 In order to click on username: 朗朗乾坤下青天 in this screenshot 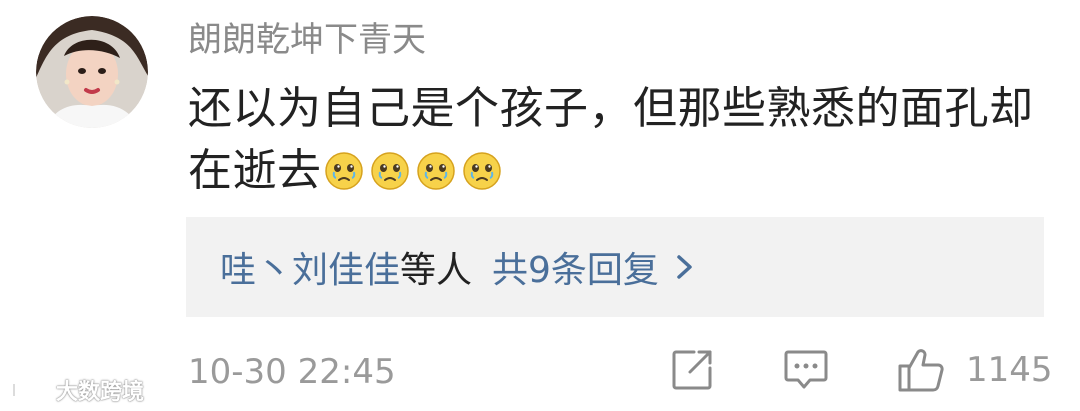, I will do `click(307, 40)`.